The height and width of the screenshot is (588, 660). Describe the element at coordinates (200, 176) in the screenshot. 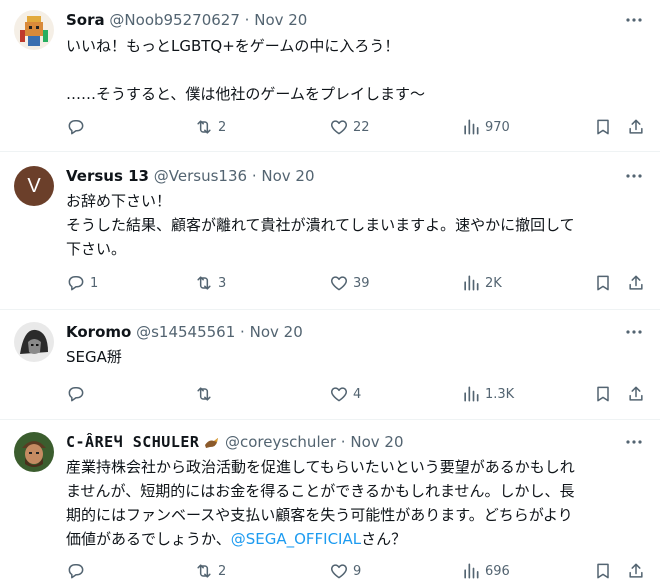

I see `user-handle: @Versus136` at that location.